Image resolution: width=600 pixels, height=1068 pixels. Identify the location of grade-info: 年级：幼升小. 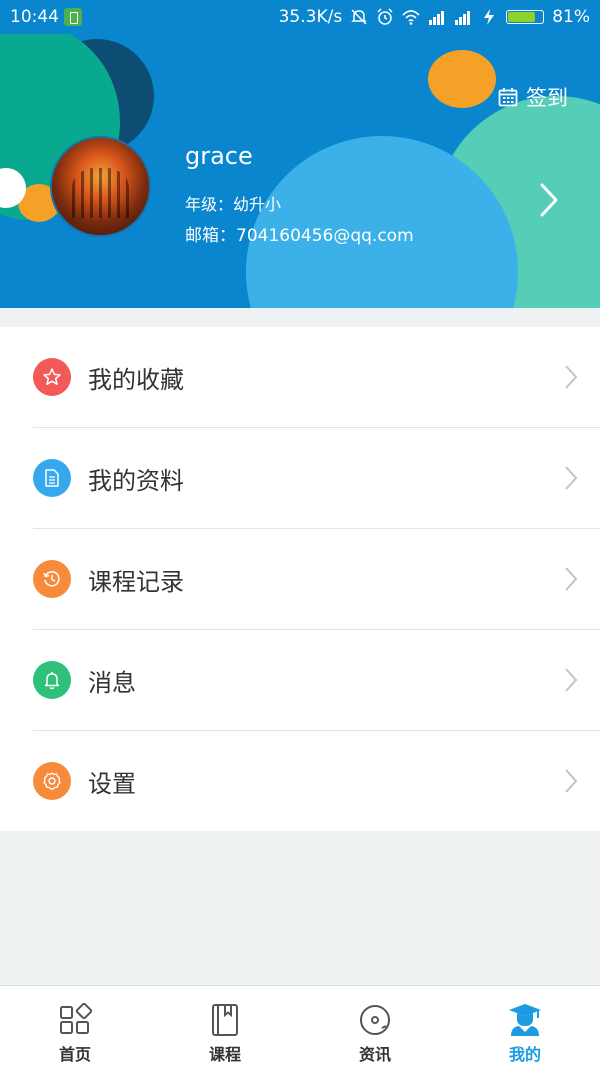
(233, 203).